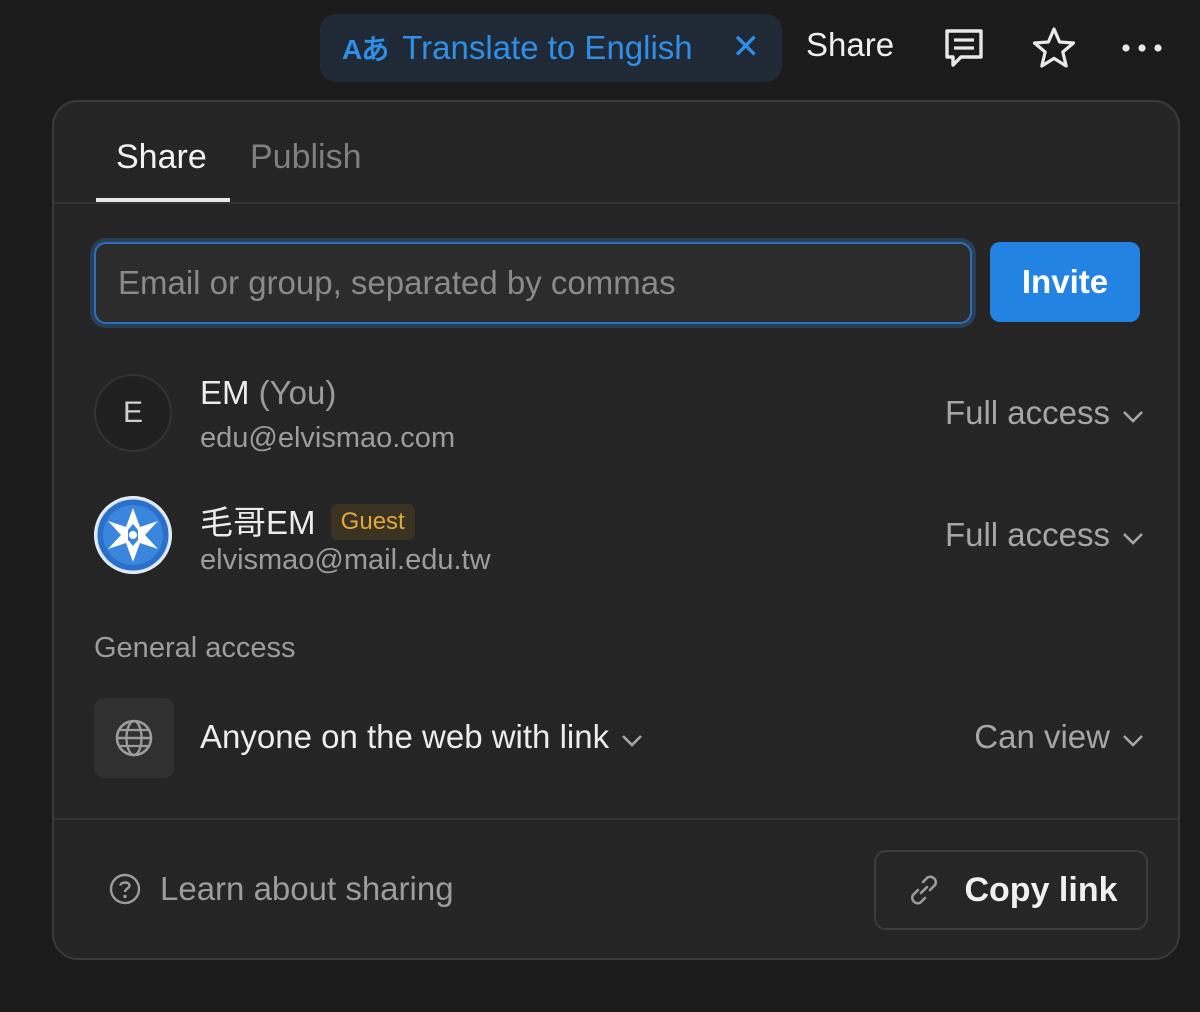  I want to click on member-row: E EM (You) edu@elvismao.com Full access, so click(619, 419).